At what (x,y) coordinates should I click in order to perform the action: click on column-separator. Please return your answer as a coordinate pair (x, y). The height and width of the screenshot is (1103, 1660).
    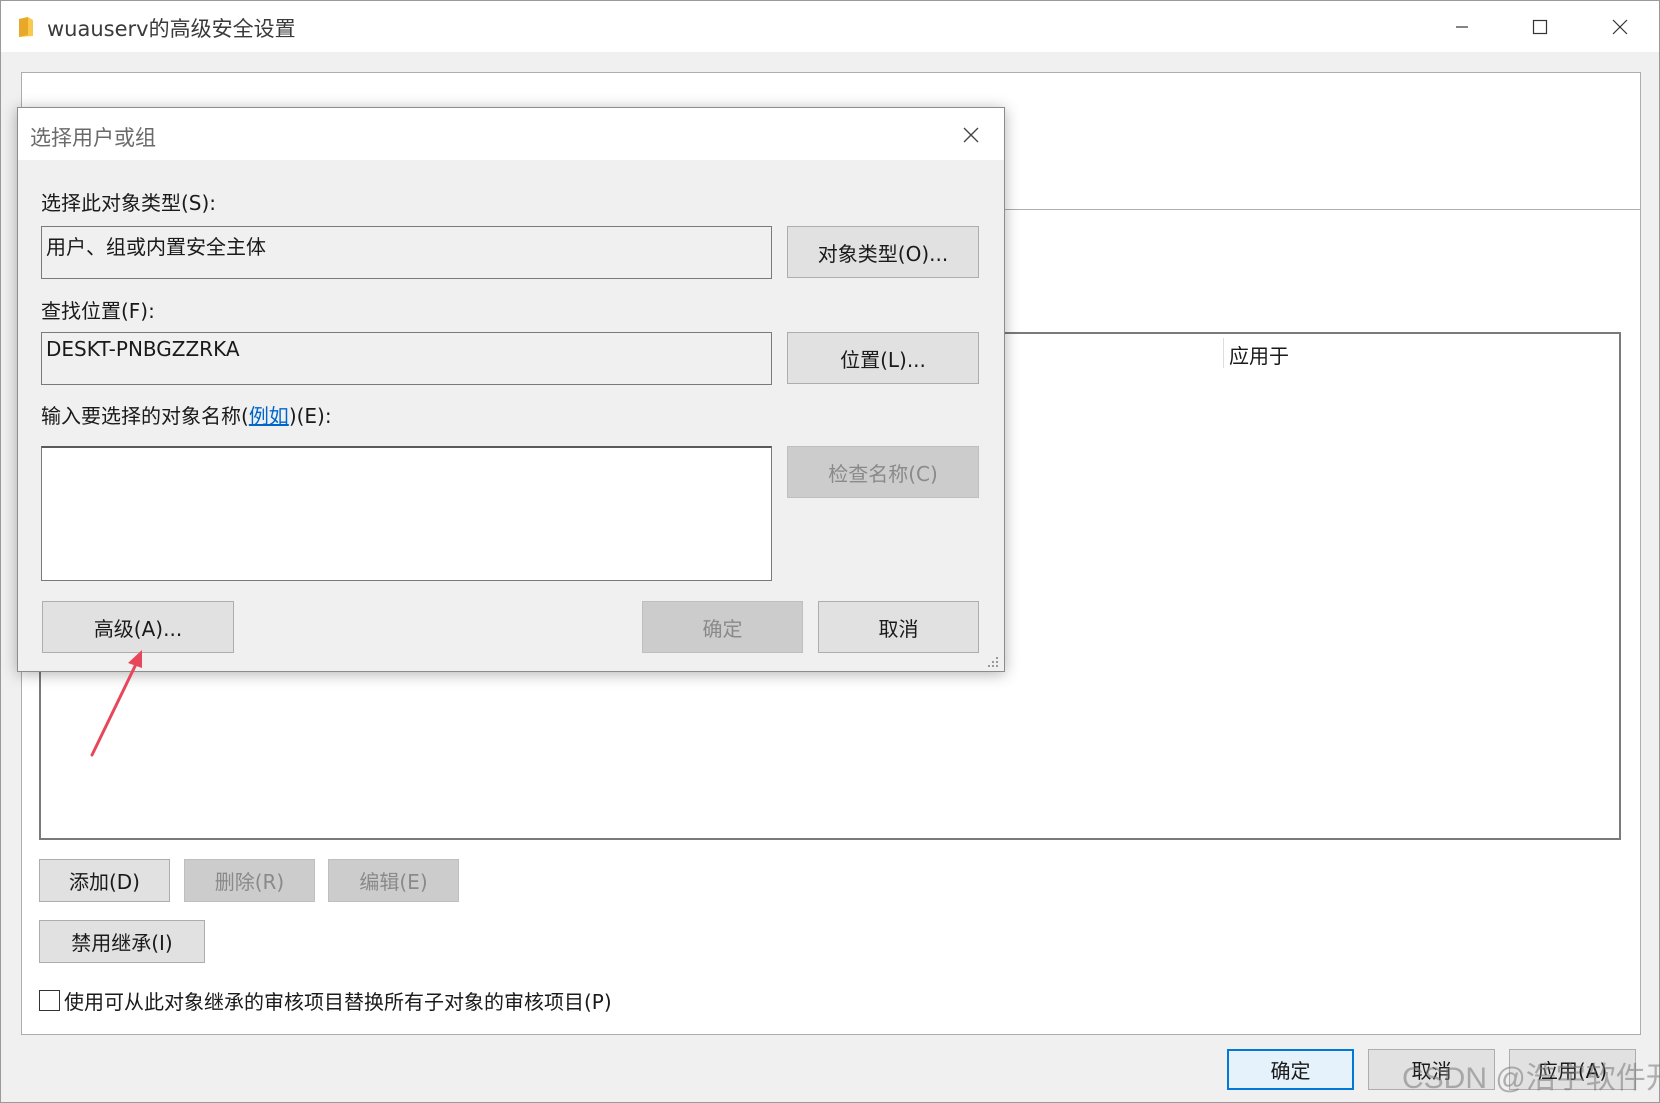
    Looking at the image, I should click on (1223, 353).